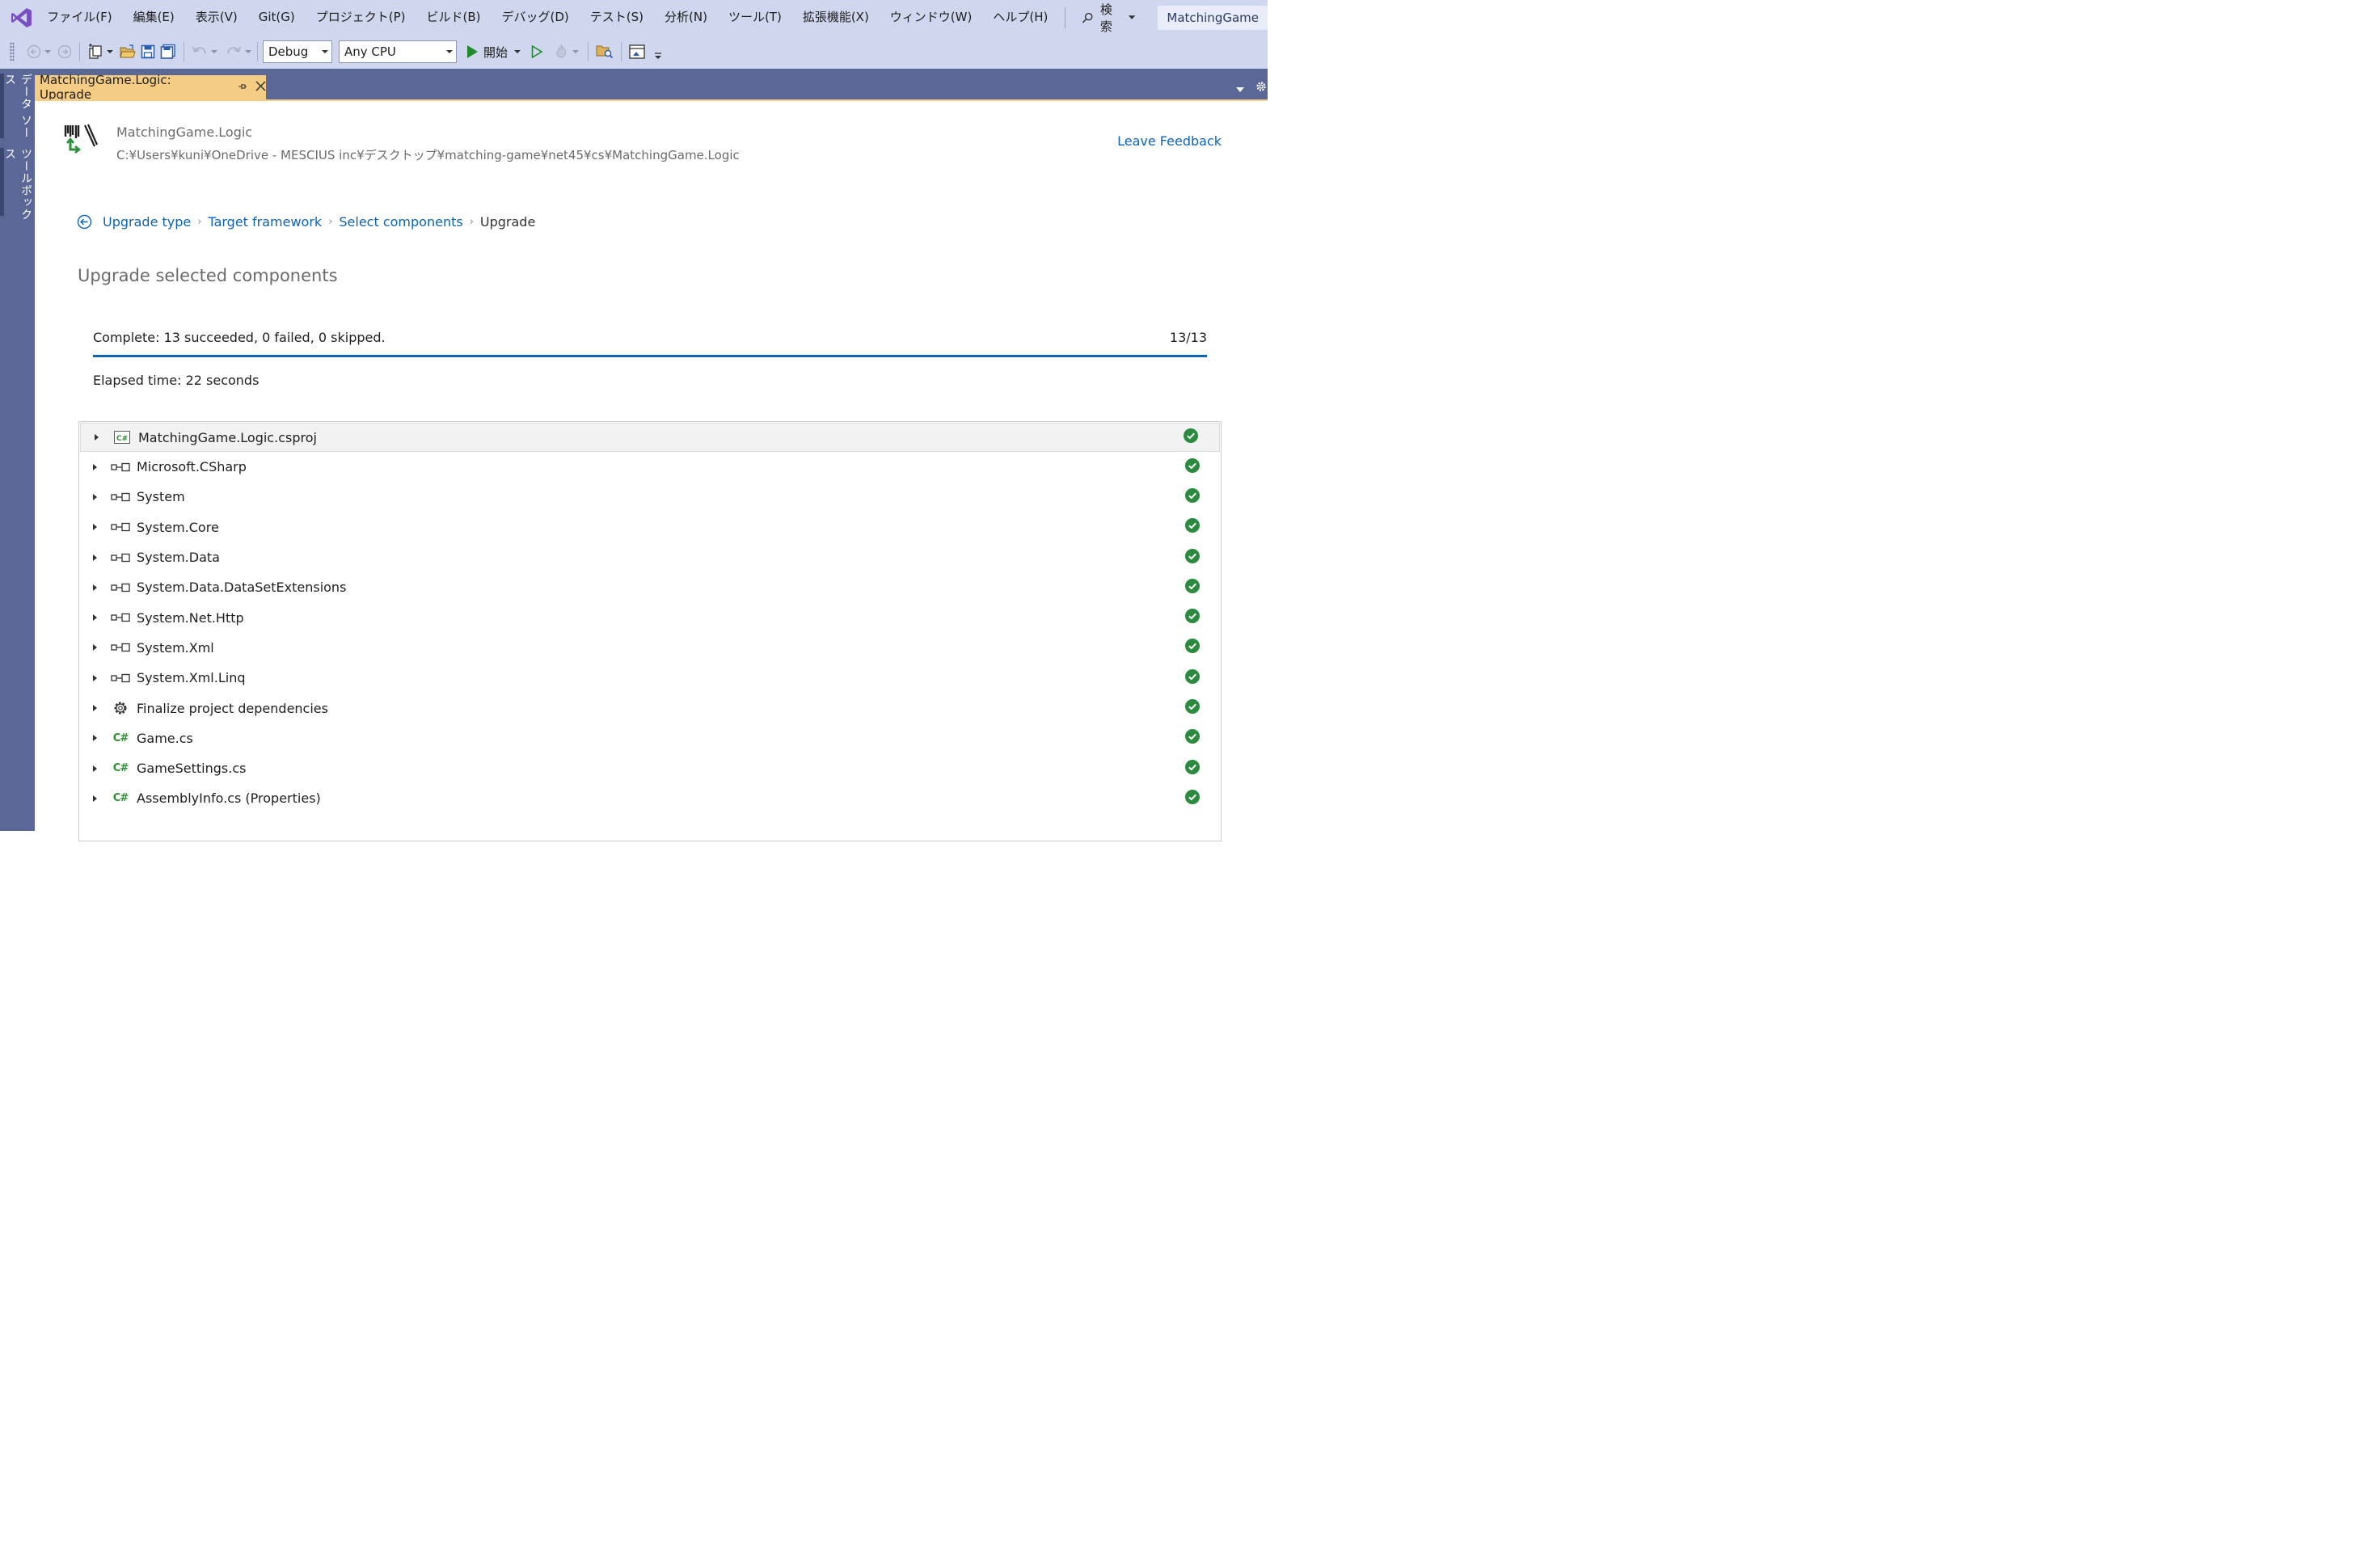  What do you see at coordinates (128, 52) in the screenshot?
I see `open-file-button` at bounding box center [128, 52].